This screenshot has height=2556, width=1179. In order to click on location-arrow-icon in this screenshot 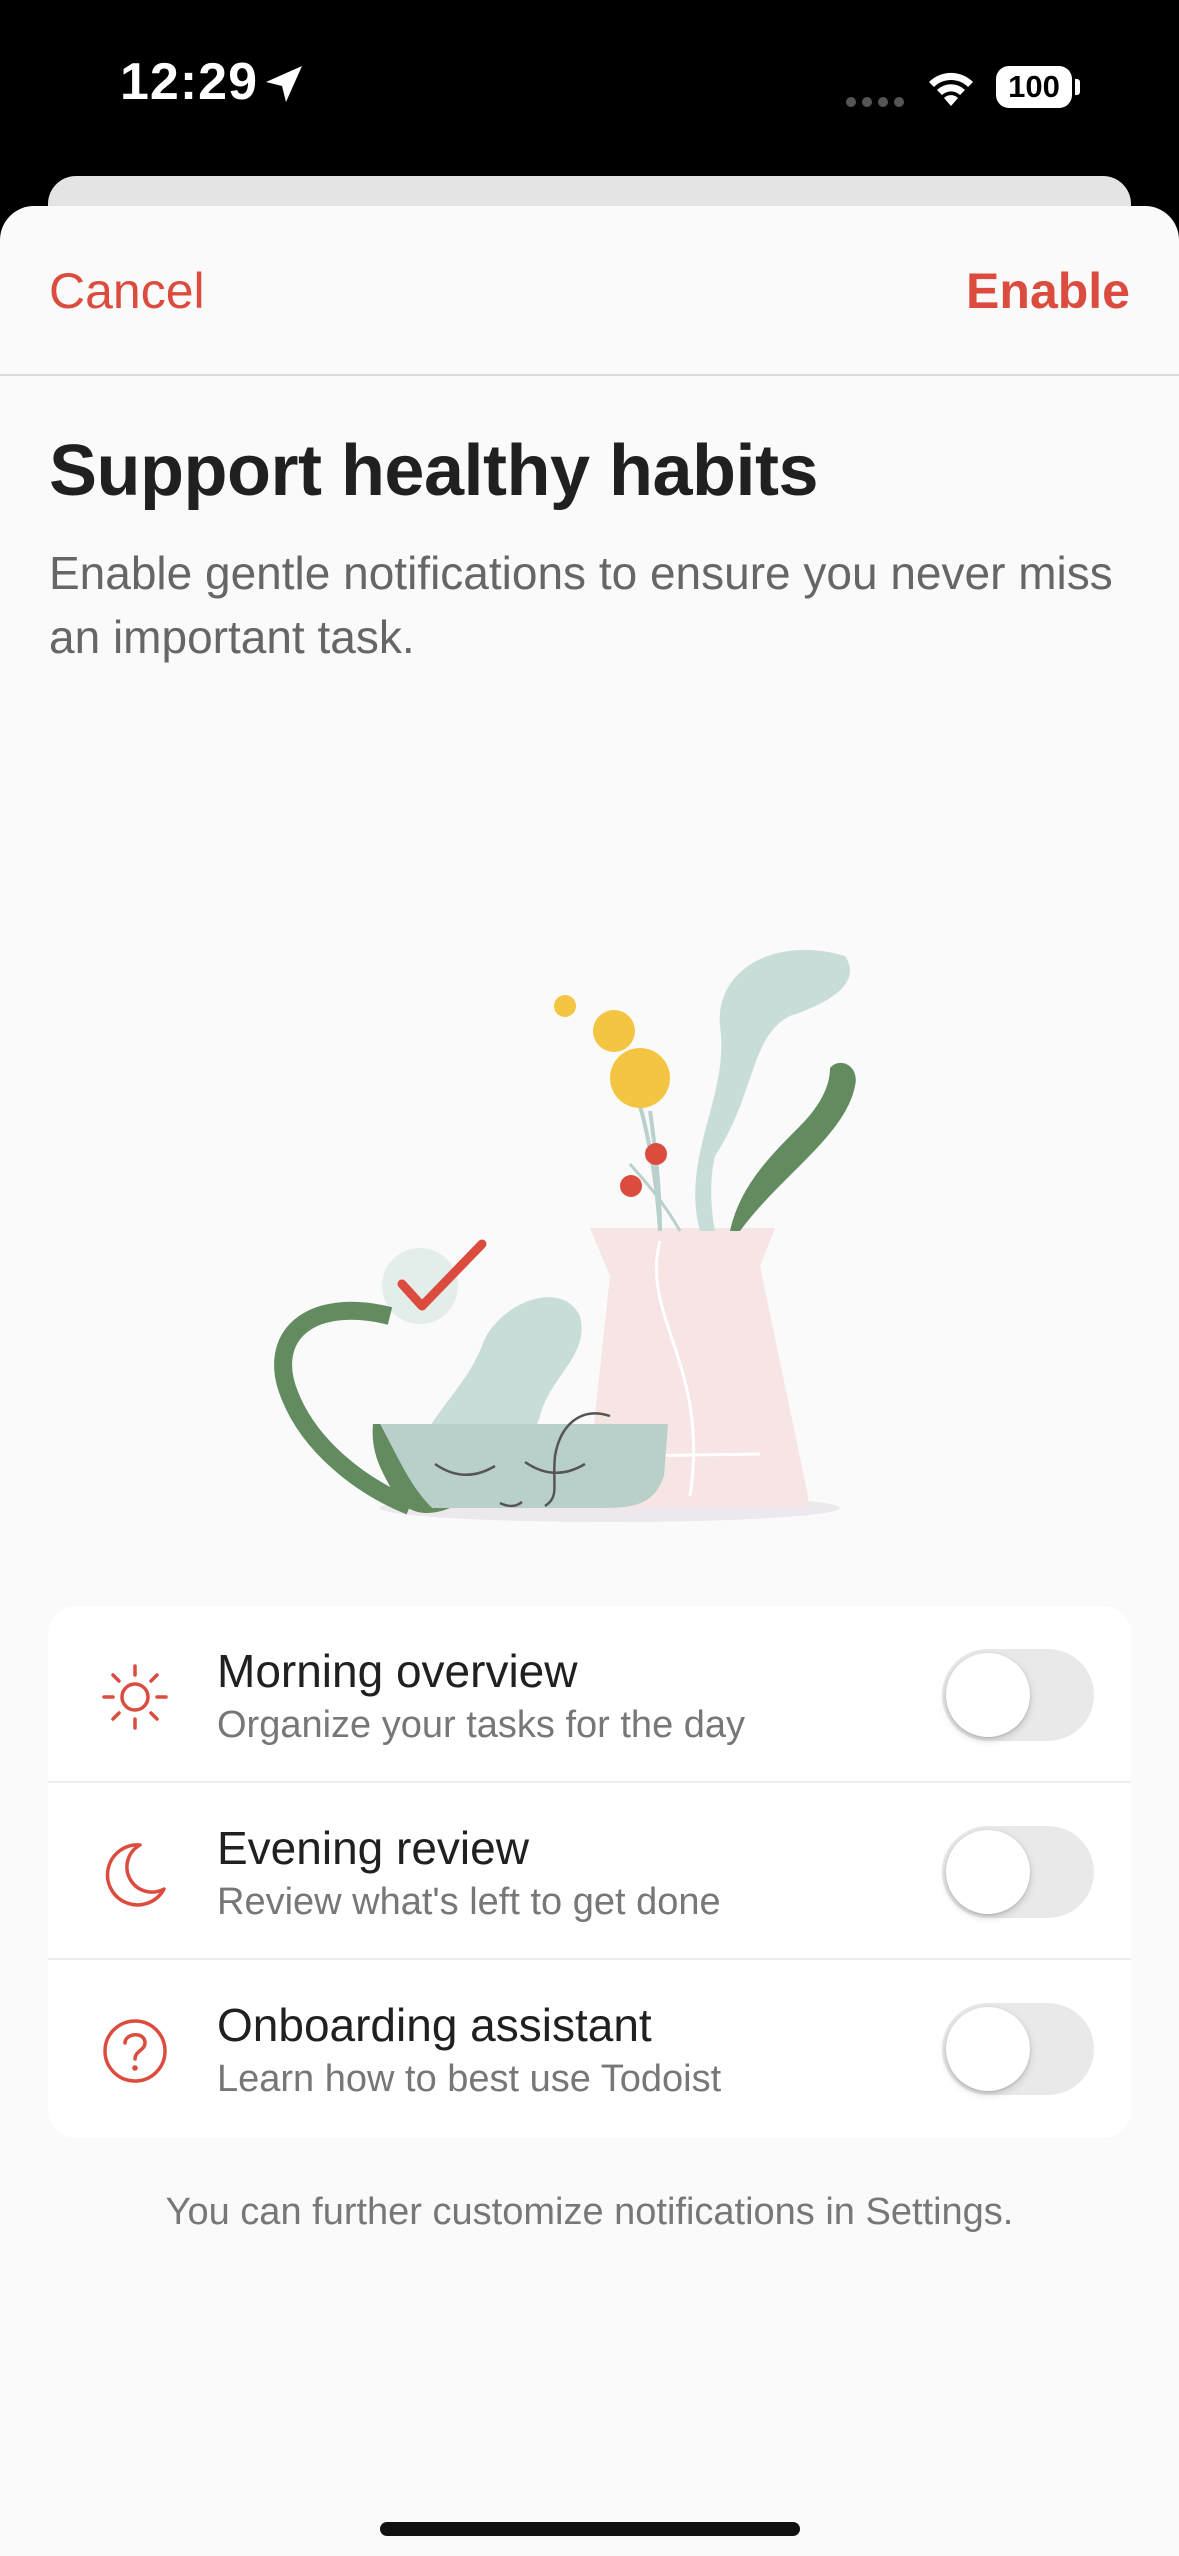, I will do `click(284, 84)`.